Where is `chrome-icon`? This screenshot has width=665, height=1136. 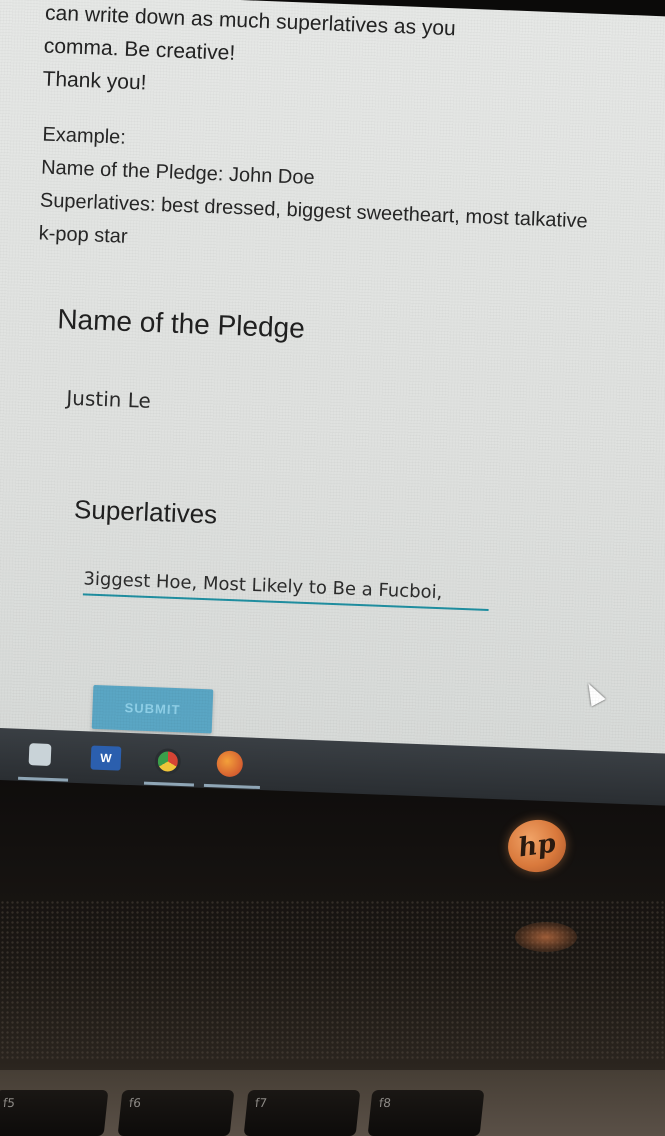
chrome-icon is located at coordinates (168, 761).